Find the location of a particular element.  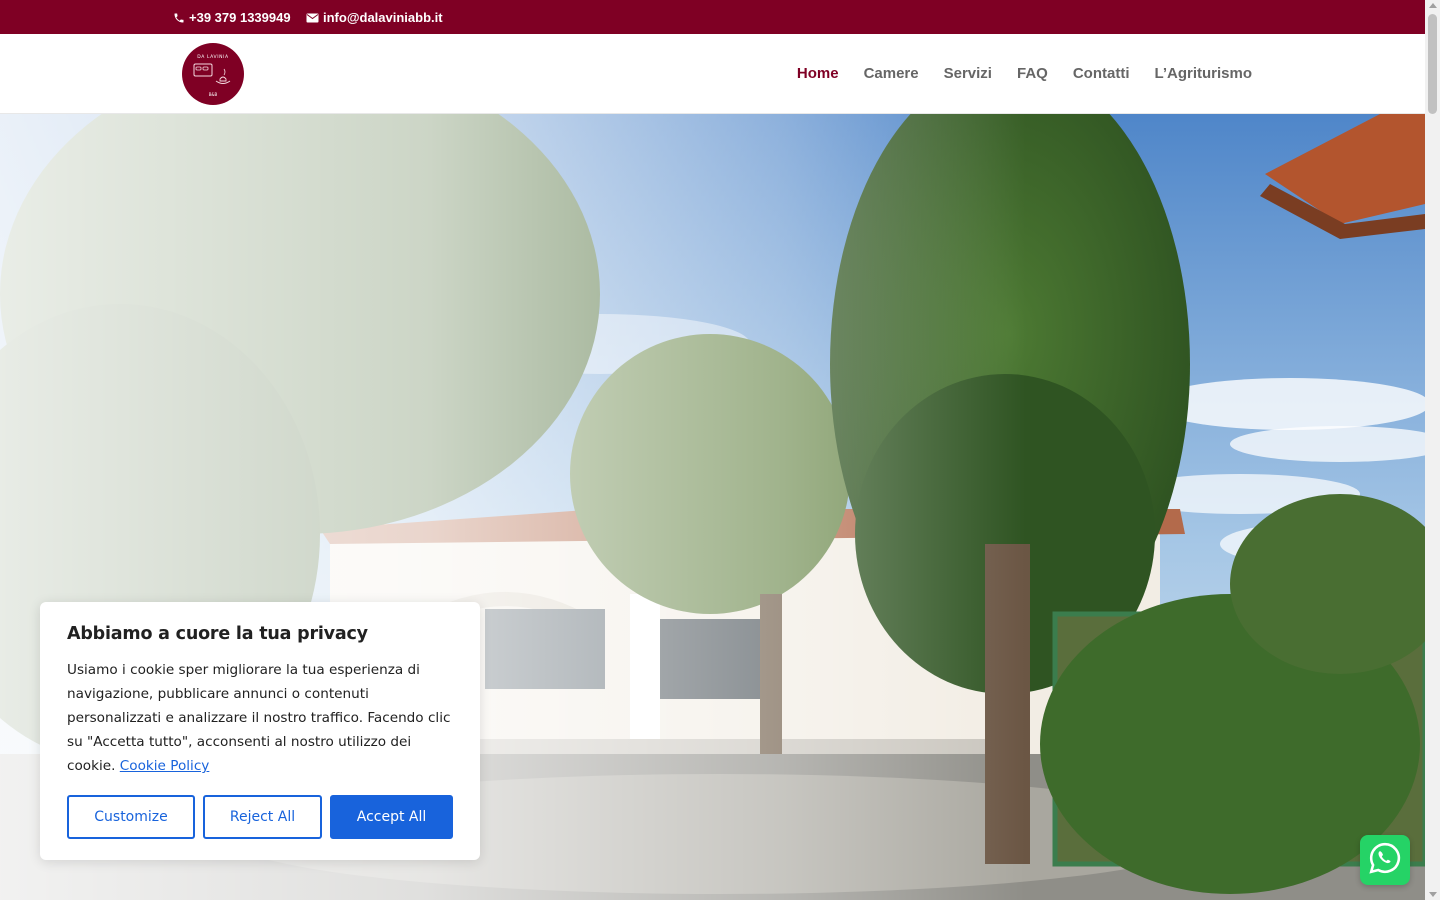

top-info-bar: +39 379 1339949 info@dalaviniabb.it is located at coordinates (712, 17).